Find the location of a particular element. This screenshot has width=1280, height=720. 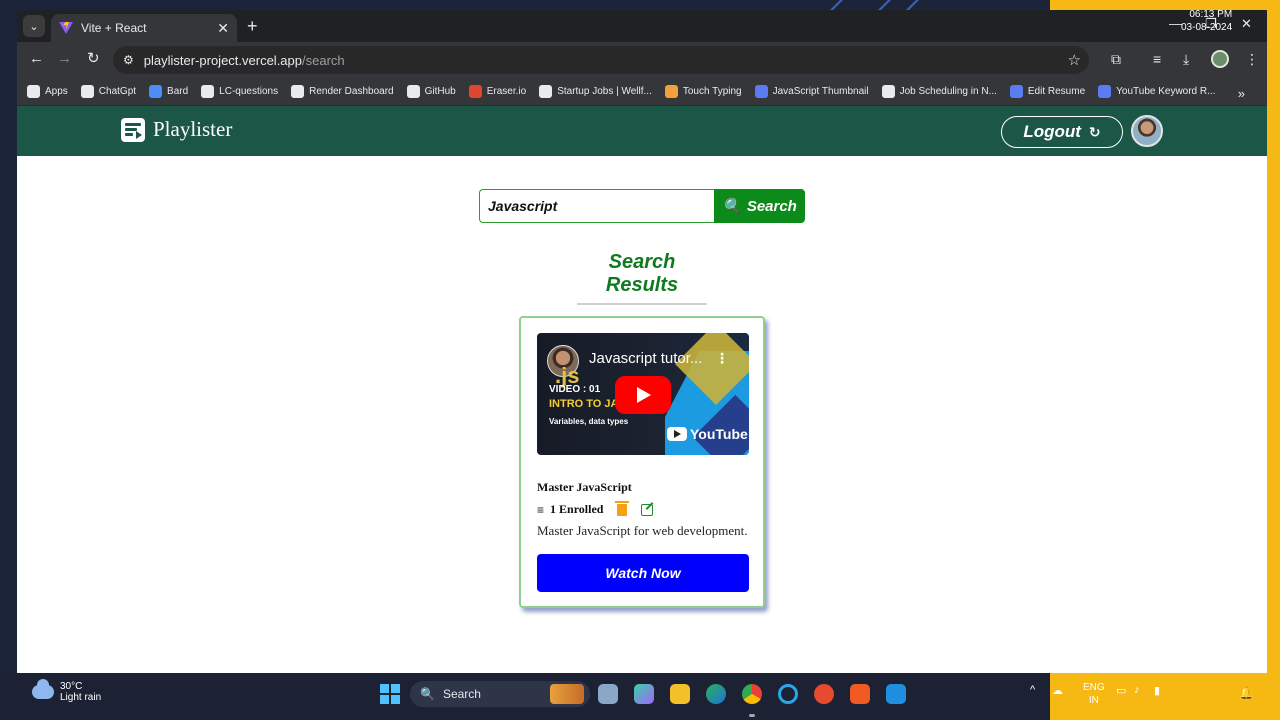

weather-temp: 30°C is located at coordinates (71, 686).